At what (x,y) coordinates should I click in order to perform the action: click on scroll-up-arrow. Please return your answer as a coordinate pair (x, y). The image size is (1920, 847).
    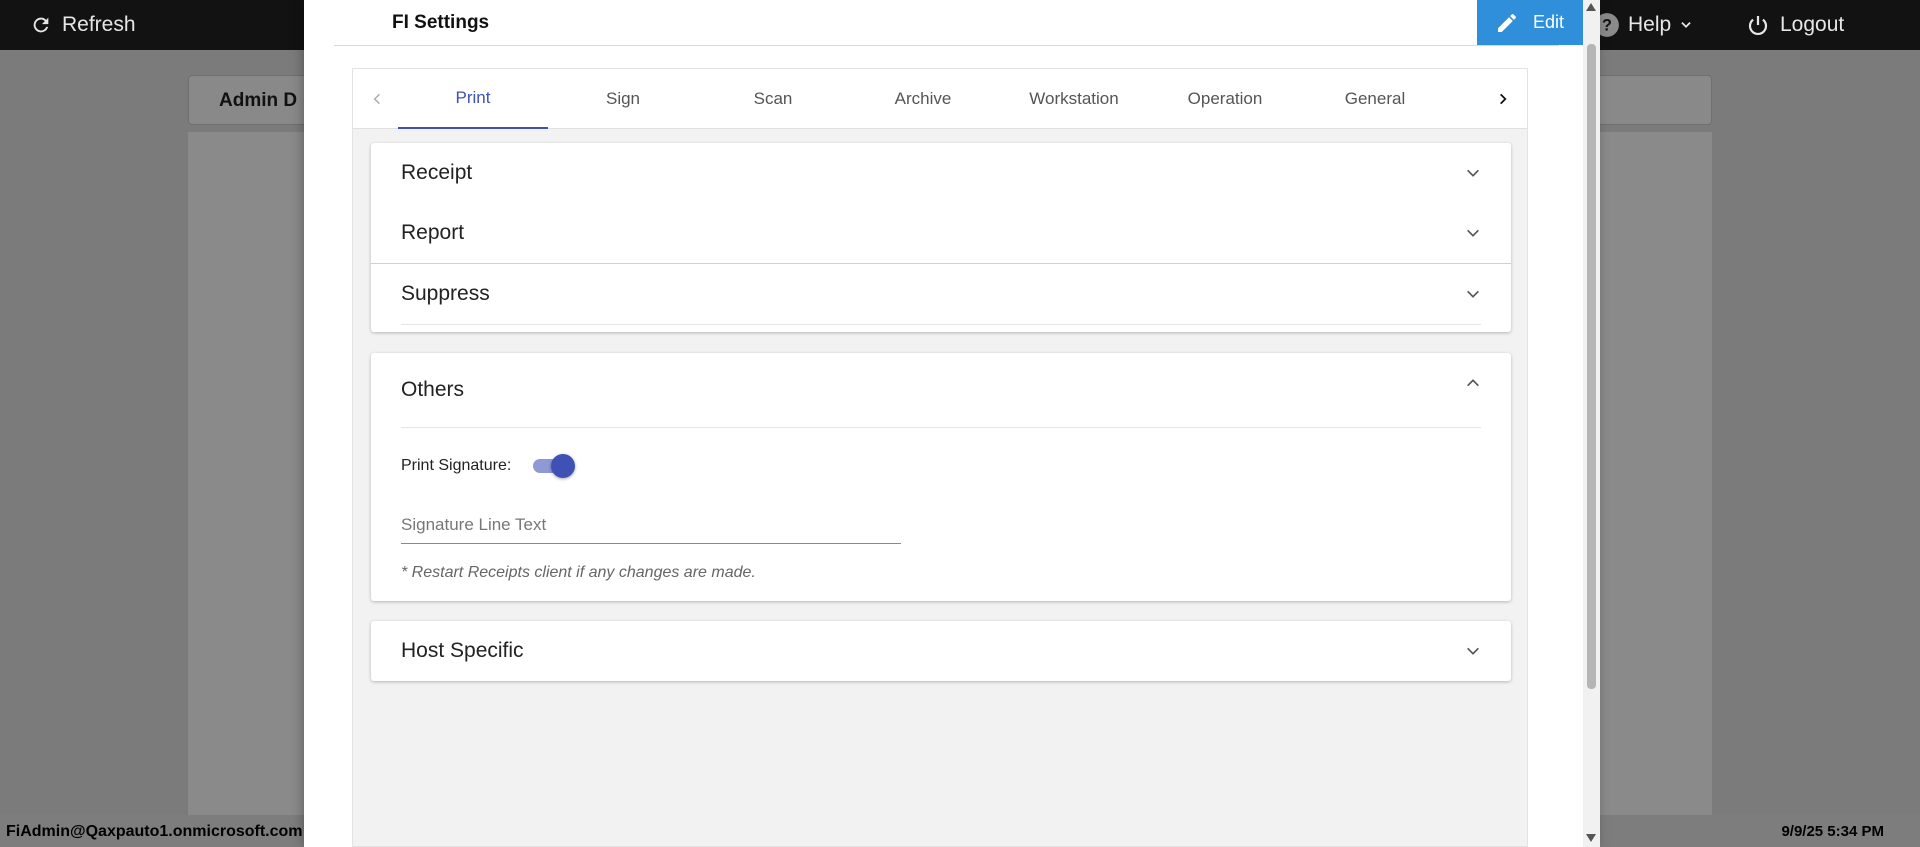
    Looking at the image, I should click on (1591, 7).